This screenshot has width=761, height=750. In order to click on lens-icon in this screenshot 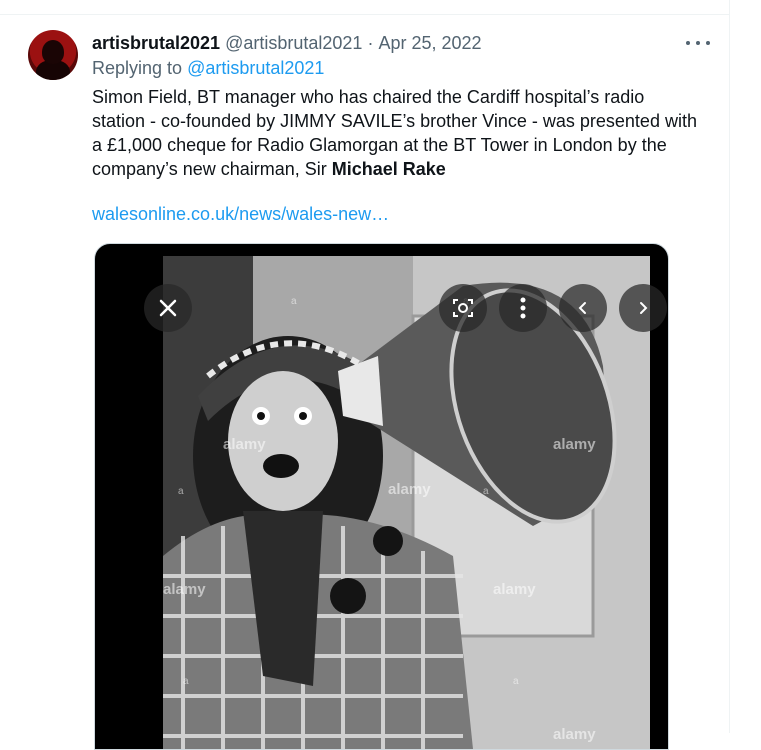, I will do `click(463, 308)`.